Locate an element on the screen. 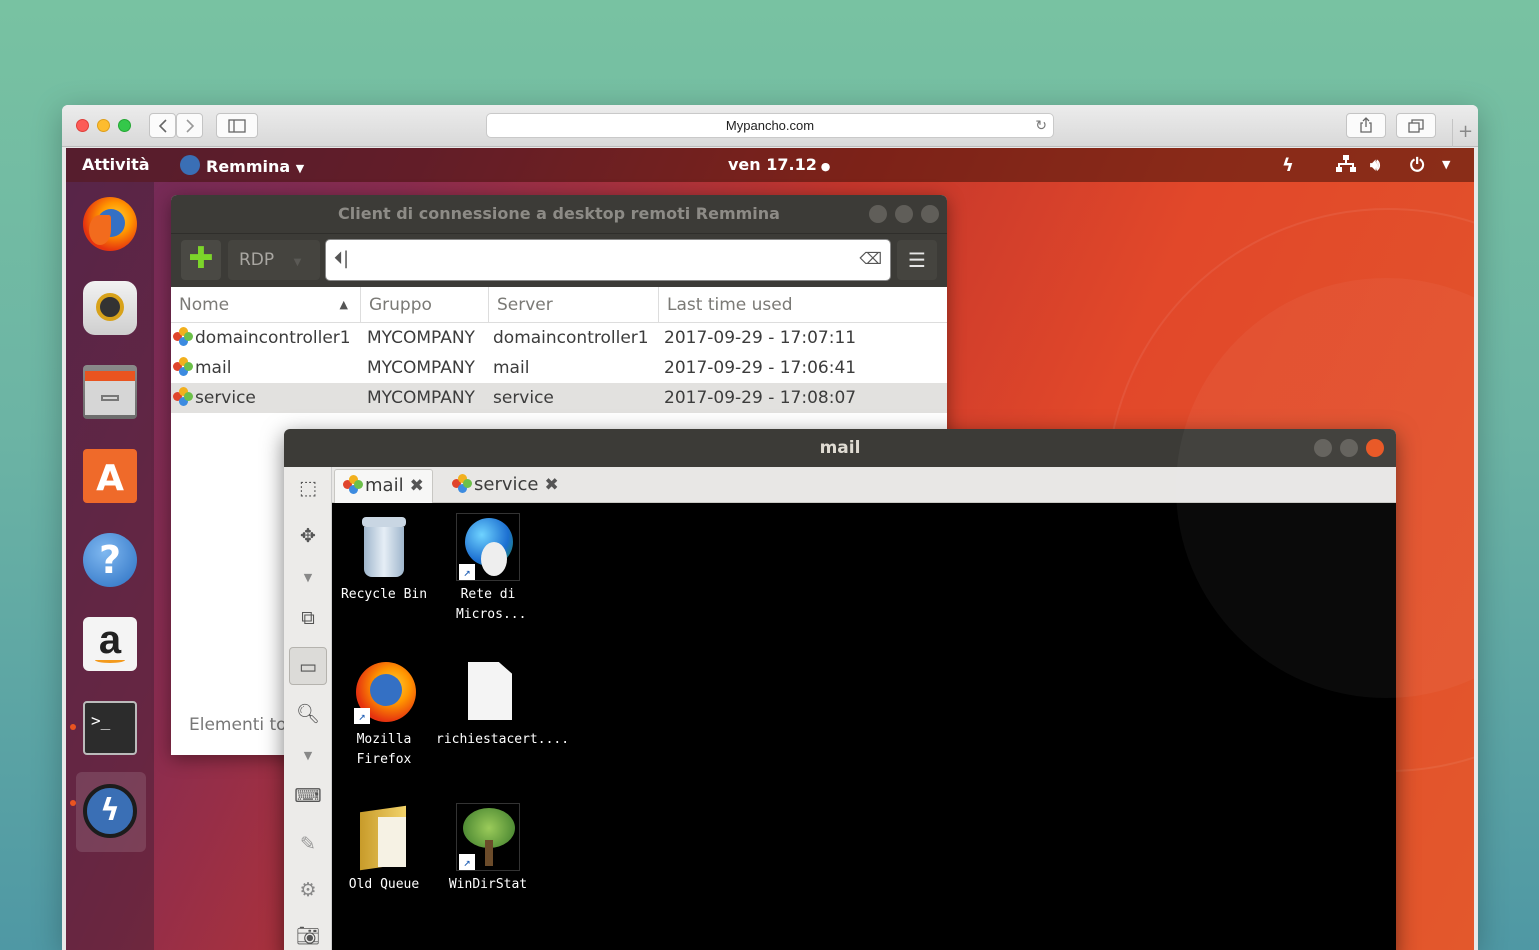 This screenshot has width=1539, height=950. row-last-used: 2017-09-29 - 17:06:41 is located at coordinates (760, 368).